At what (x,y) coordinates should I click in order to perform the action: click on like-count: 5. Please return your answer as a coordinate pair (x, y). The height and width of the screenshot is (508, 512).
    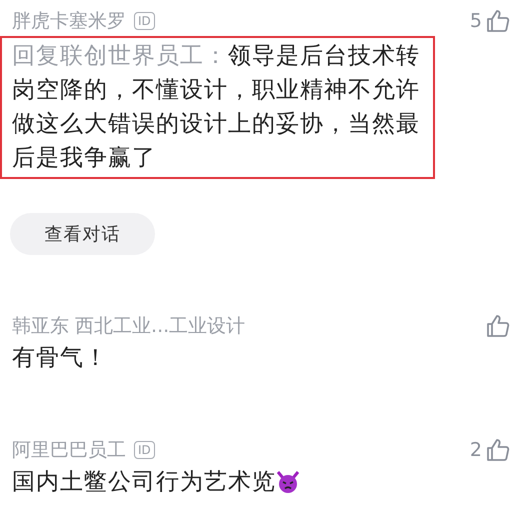
    Looking at the image, I should click on (476, 21).